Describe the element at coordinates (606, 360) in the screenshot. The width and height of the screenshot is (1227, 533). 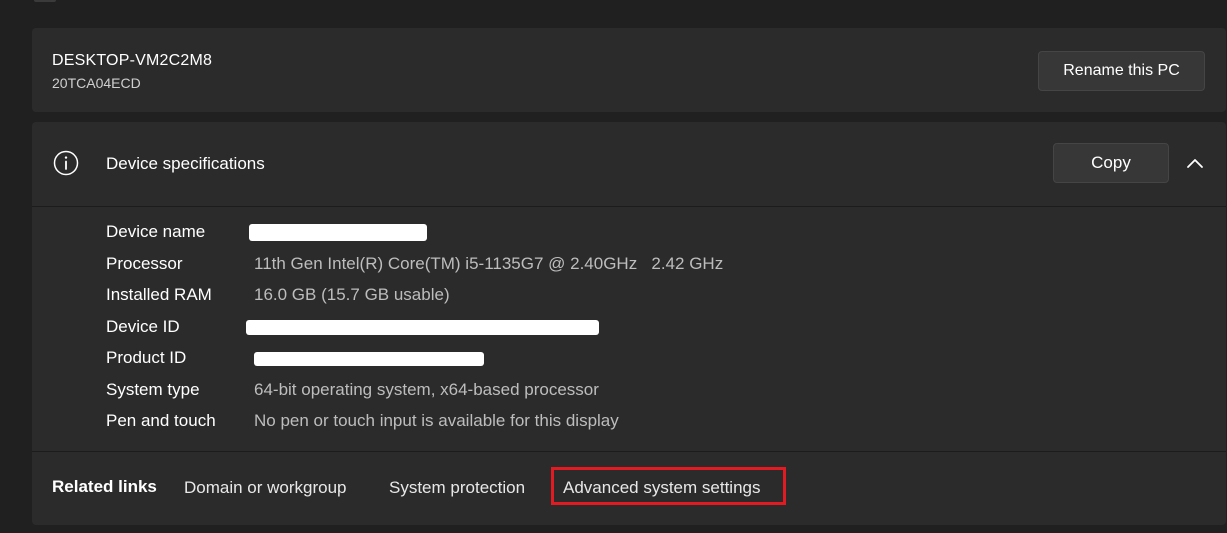
I see `spec-row-product-id: Product ID` at that location.